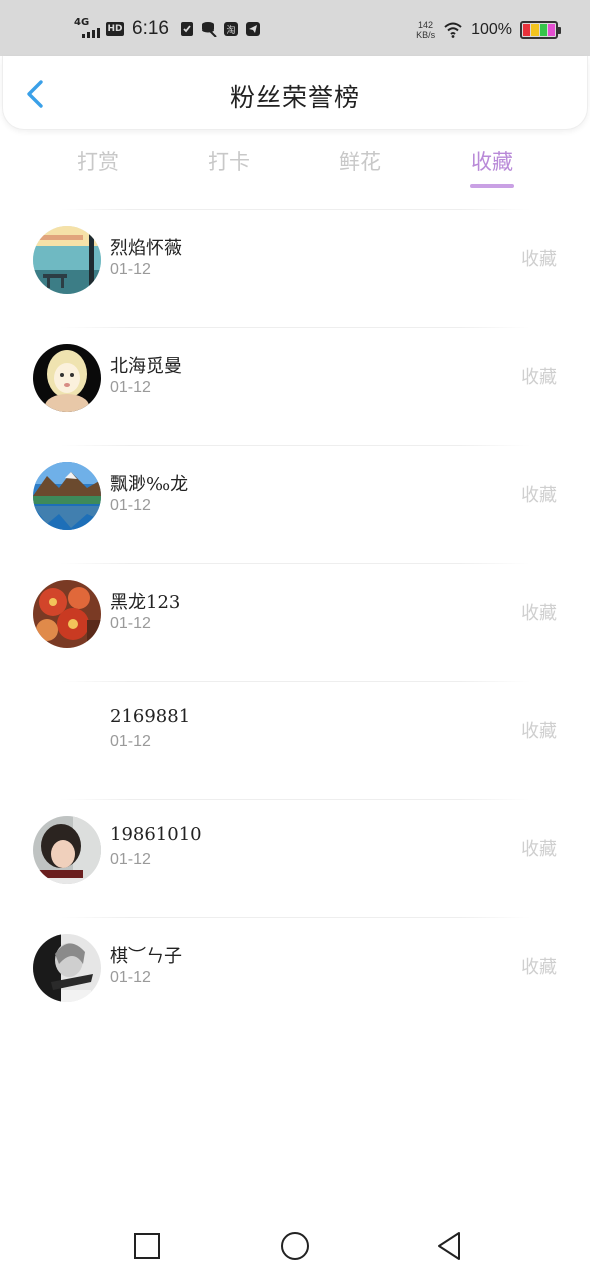 The height and width of the screenshot is (1280, 590). Describe the element at coordinates (156, 834) in the screenshot. I see `fan-name: 19861010` at that location.